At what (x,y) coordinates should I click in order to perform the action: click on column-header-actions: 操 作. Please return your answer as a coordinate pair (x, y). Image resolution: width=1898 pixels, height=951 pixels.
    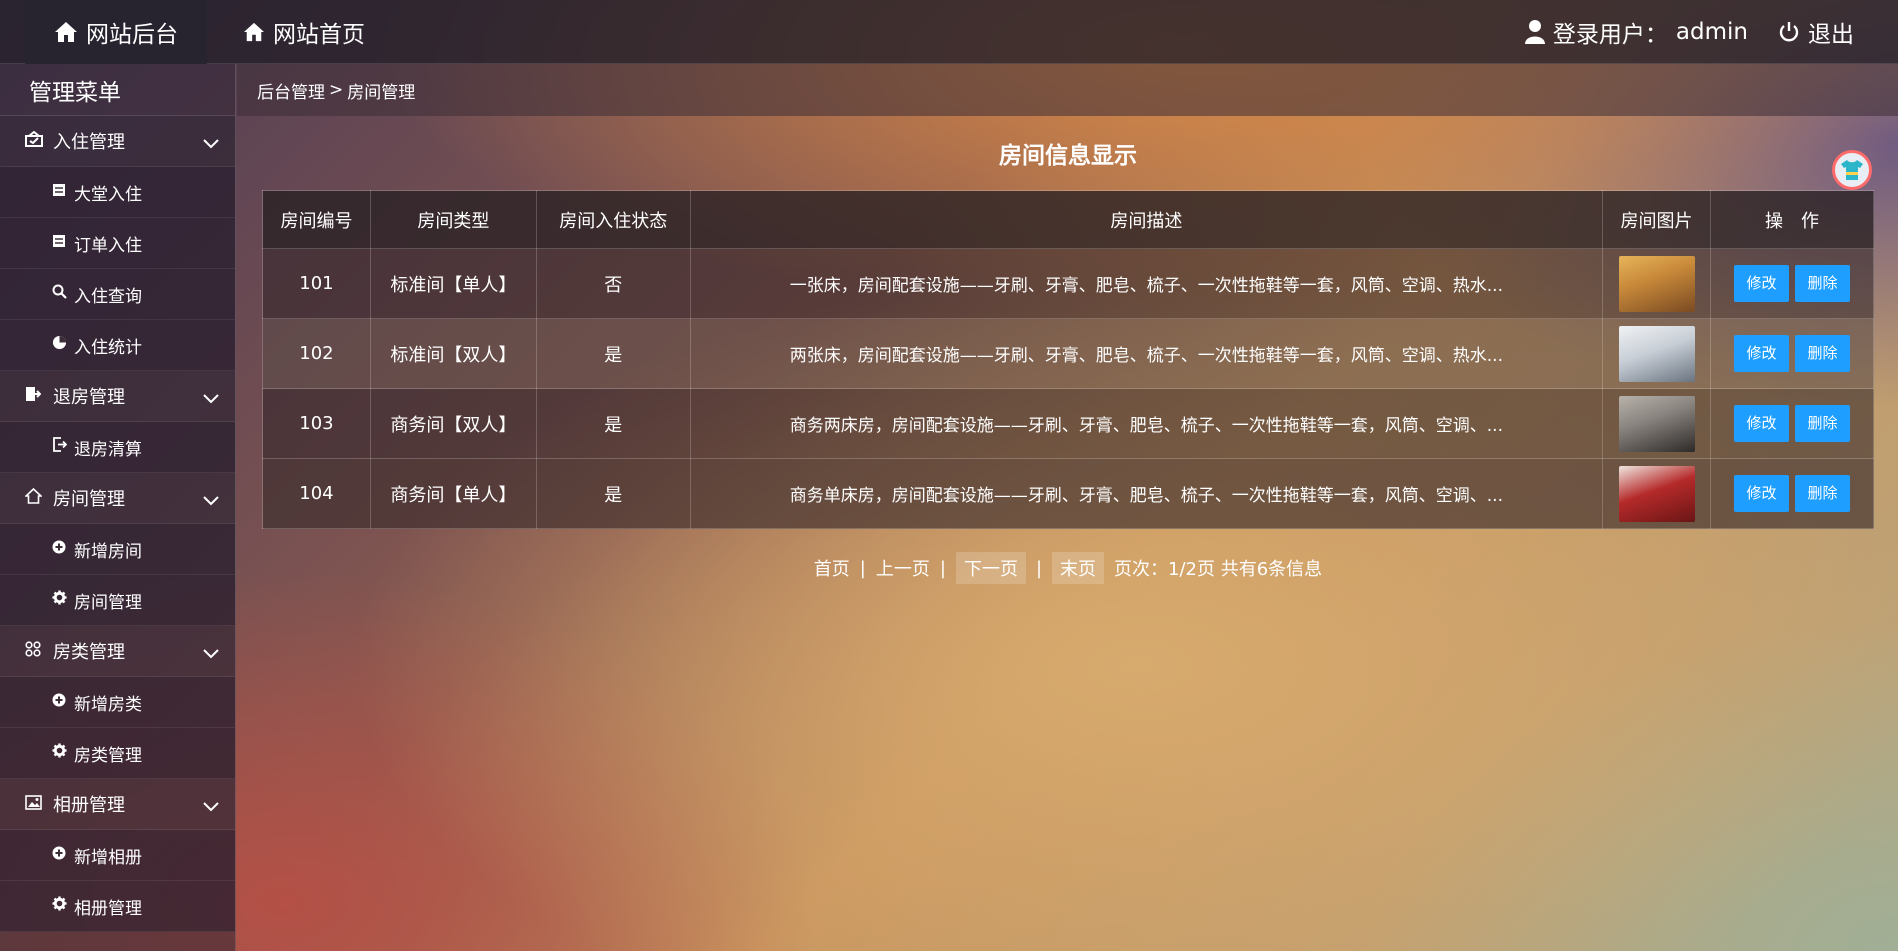
    Looking at the image, I should click on (1792, 219).